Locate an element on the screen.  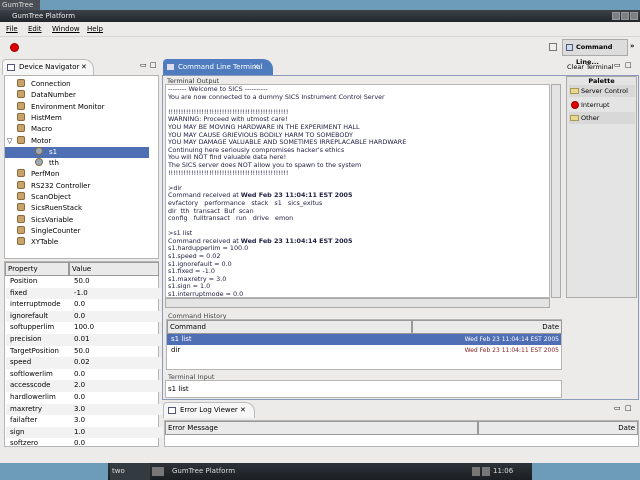
workspace-switcher: two is located at coordinates (130, 471).